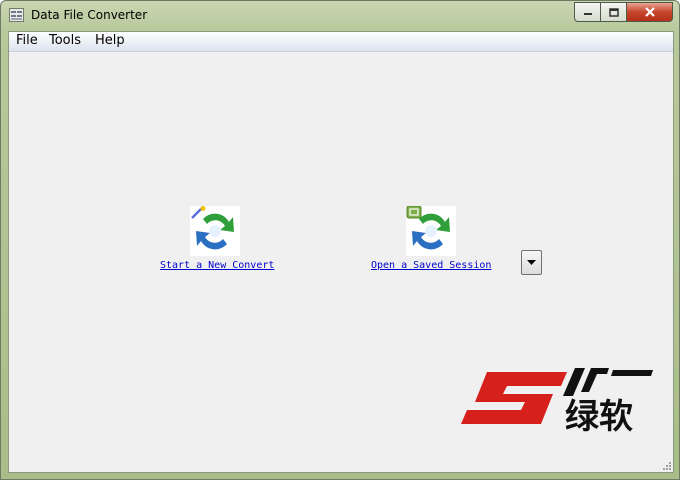  I want to click on close-icon, so click(649, 12).